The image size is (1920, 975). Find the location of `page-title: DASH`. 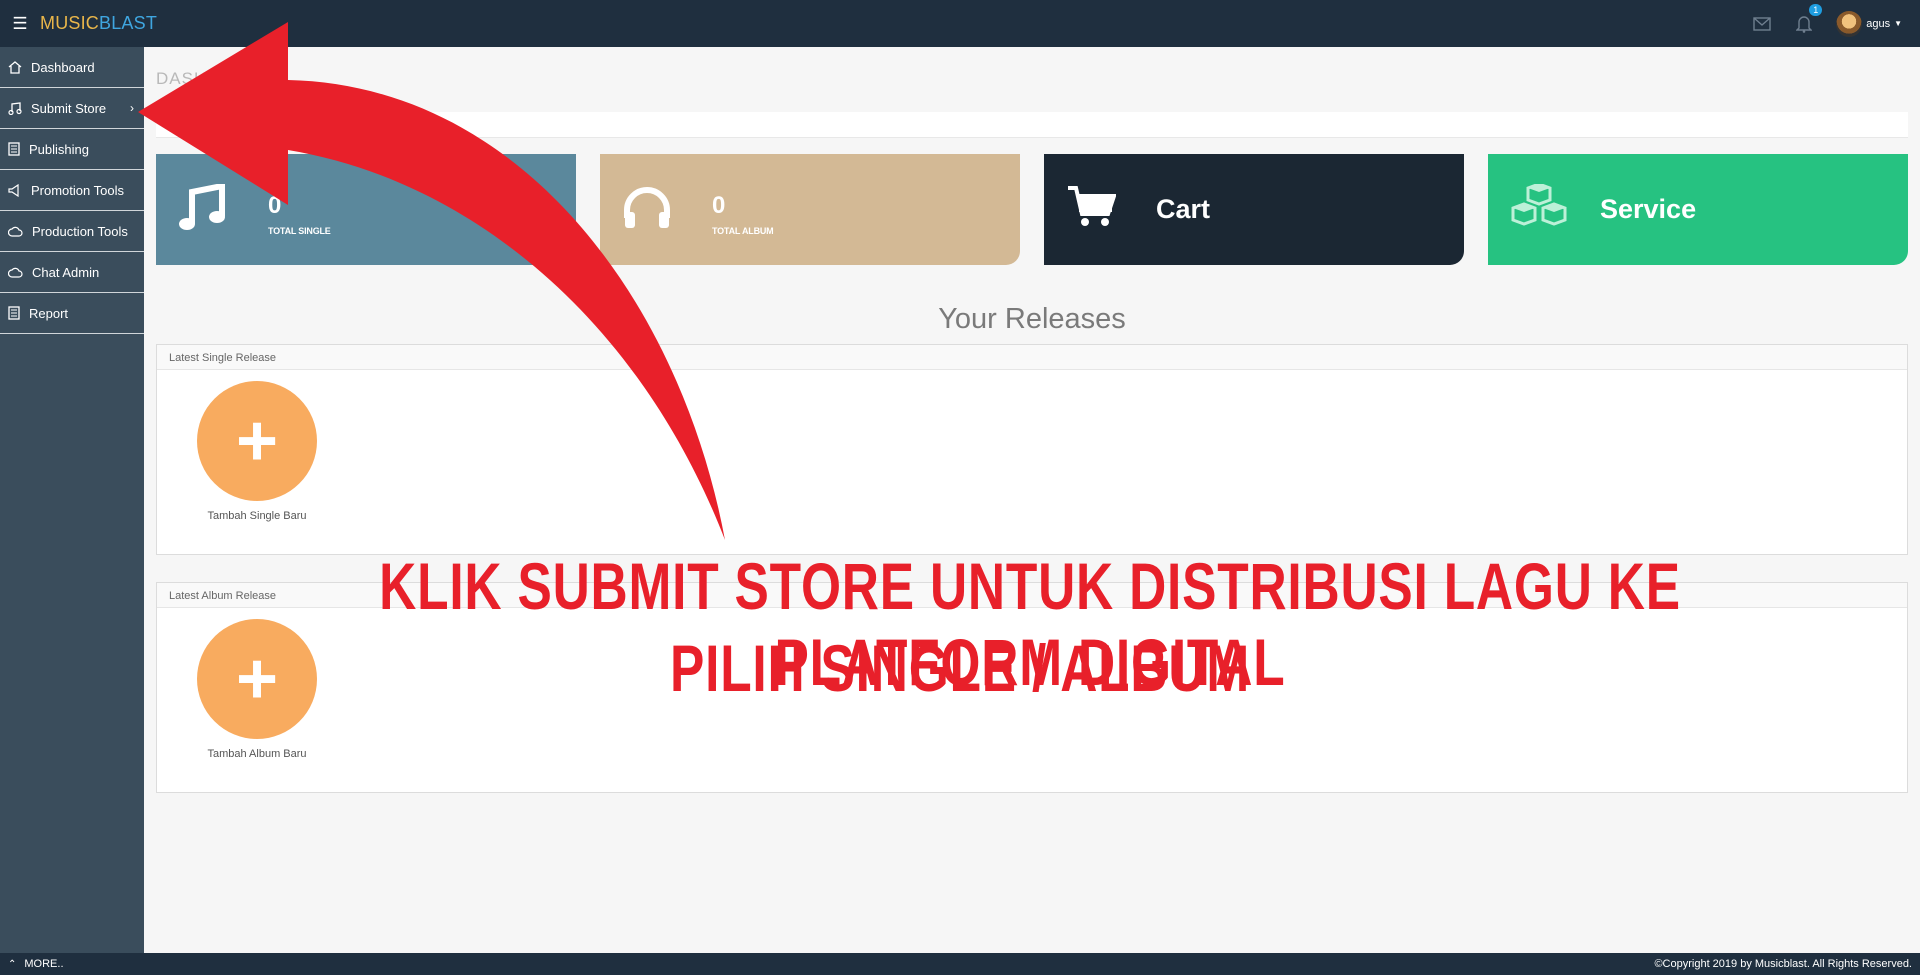

page-title: DASH is located at coordinates (182, 78).